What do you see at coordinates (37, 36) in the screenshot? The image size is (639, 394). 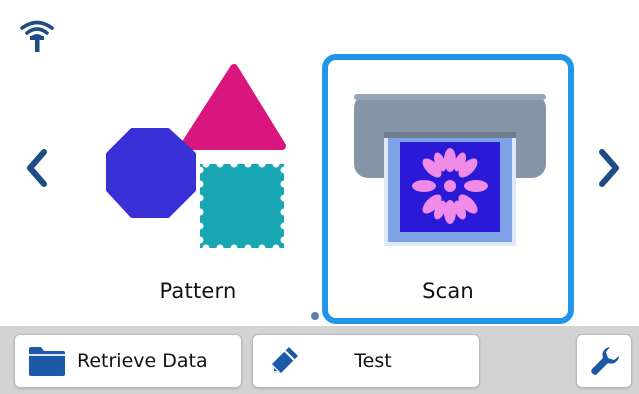 I see `wifi-signal-icon` at bounding box center [37, 36].